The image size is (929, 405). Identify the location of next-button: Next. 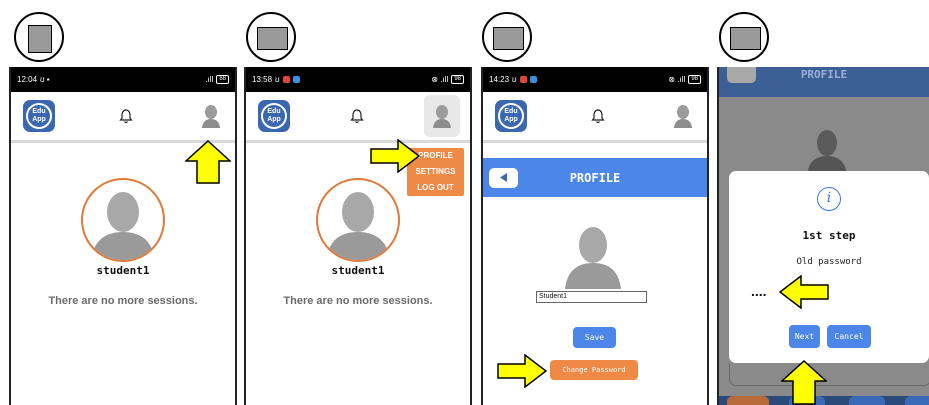
(804, 336).